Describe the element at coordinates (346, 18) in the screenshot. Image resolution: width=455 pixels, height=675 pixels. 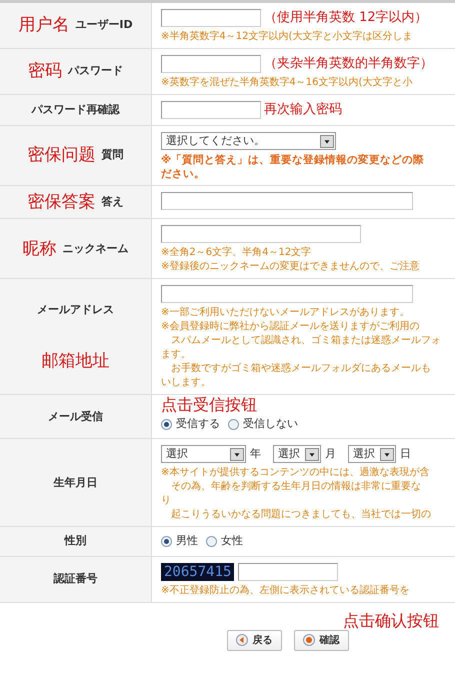
I see `annotation: （使用半角英数 12字以内）` at that location.